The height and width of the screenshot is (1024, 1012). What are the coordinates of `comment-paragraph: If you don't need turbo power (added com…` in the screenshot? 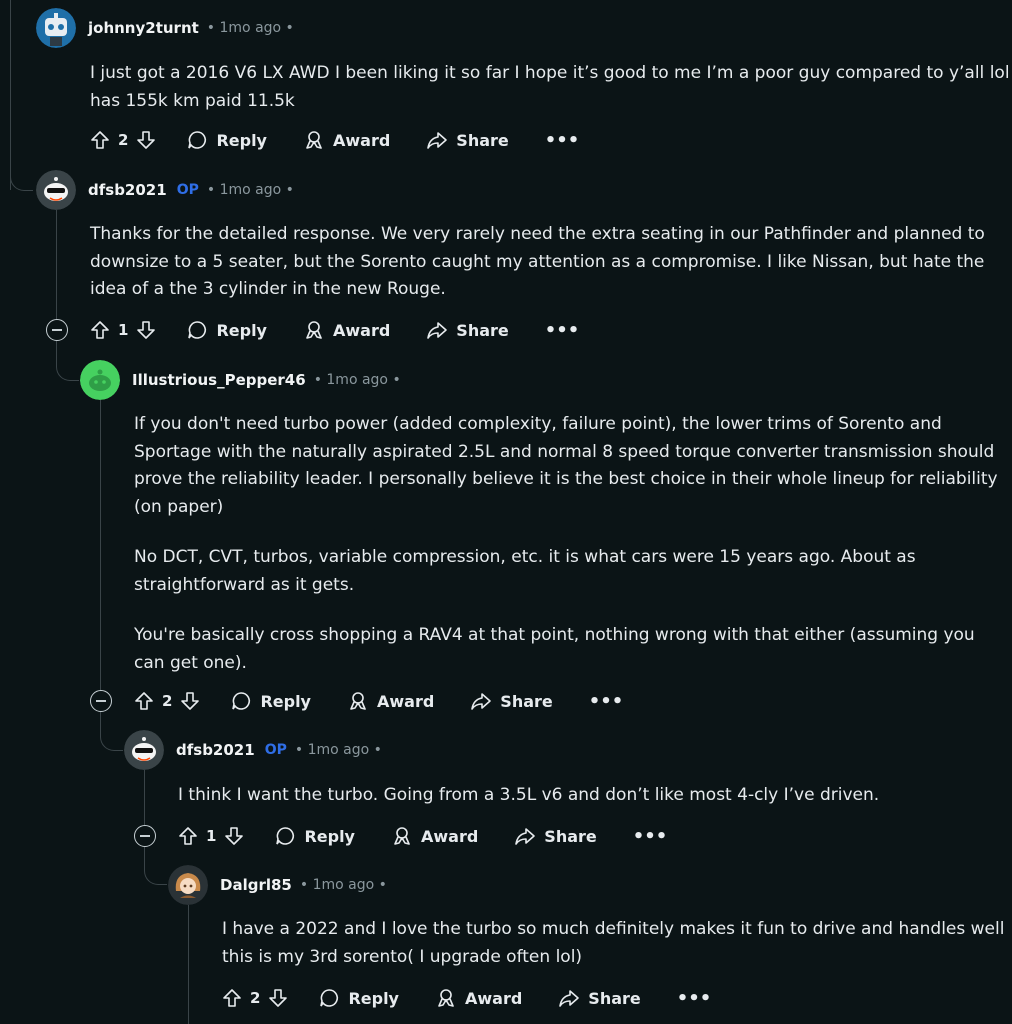 It's located at (566, 465).